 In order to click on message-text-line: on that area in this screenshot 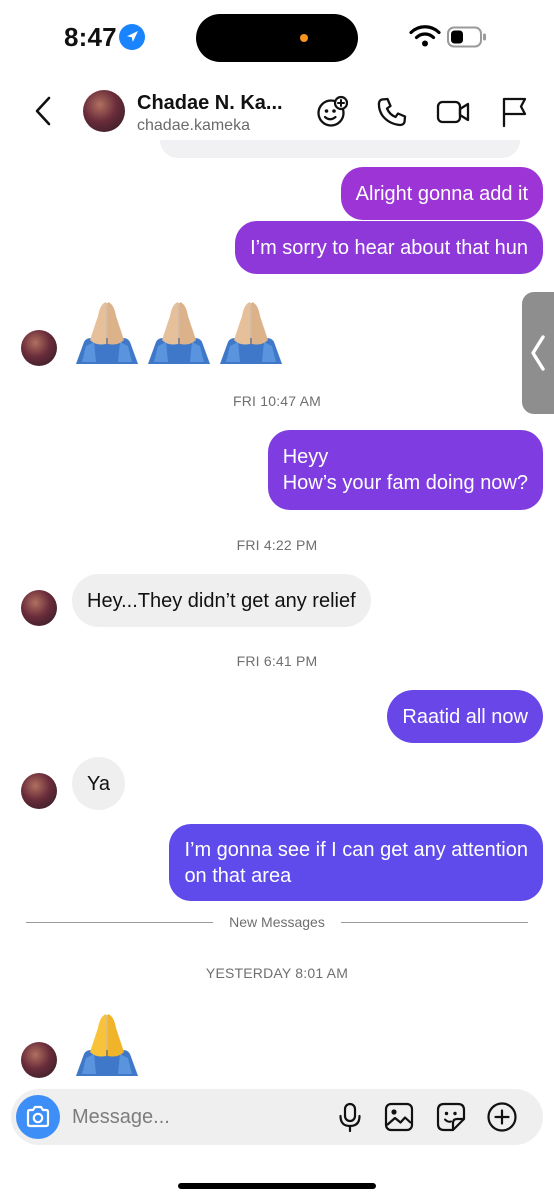, I will do `click(238, 875)`.